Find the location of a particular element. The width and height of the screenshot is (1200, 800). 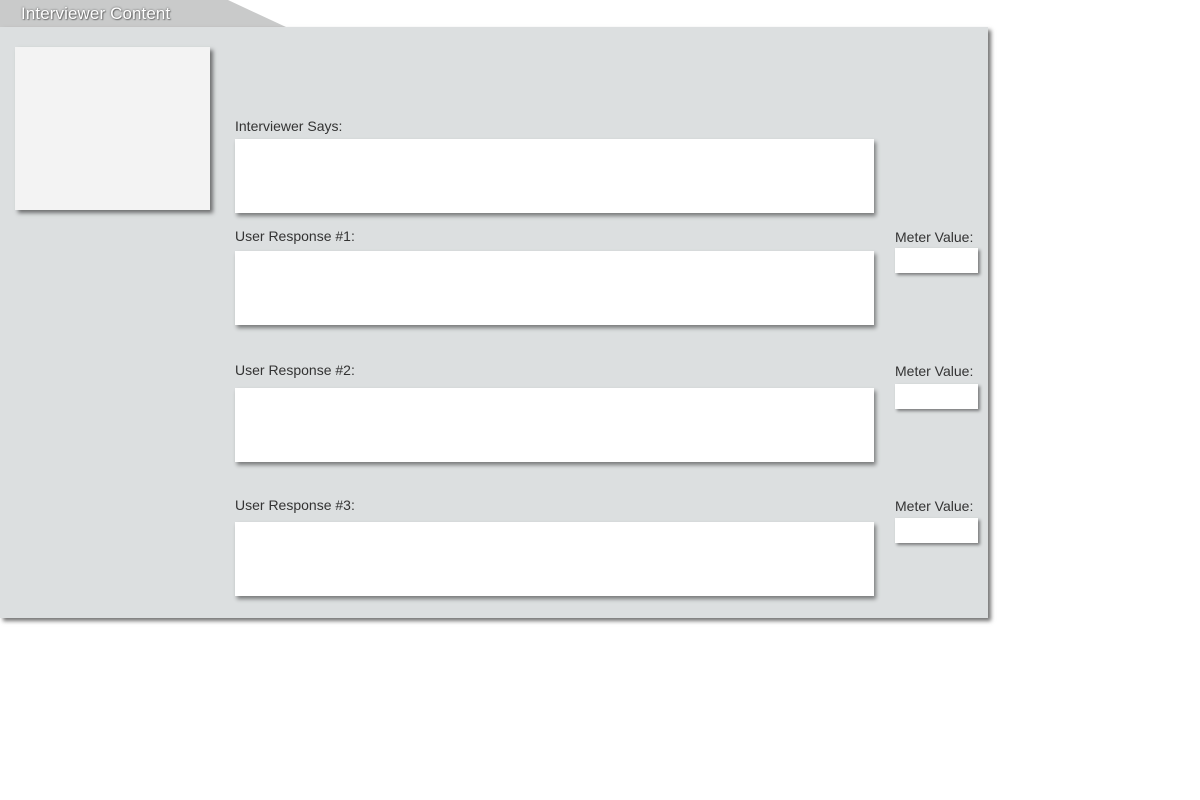

user-response-2-label: User Response #2: is located at coordinates (295, 370).